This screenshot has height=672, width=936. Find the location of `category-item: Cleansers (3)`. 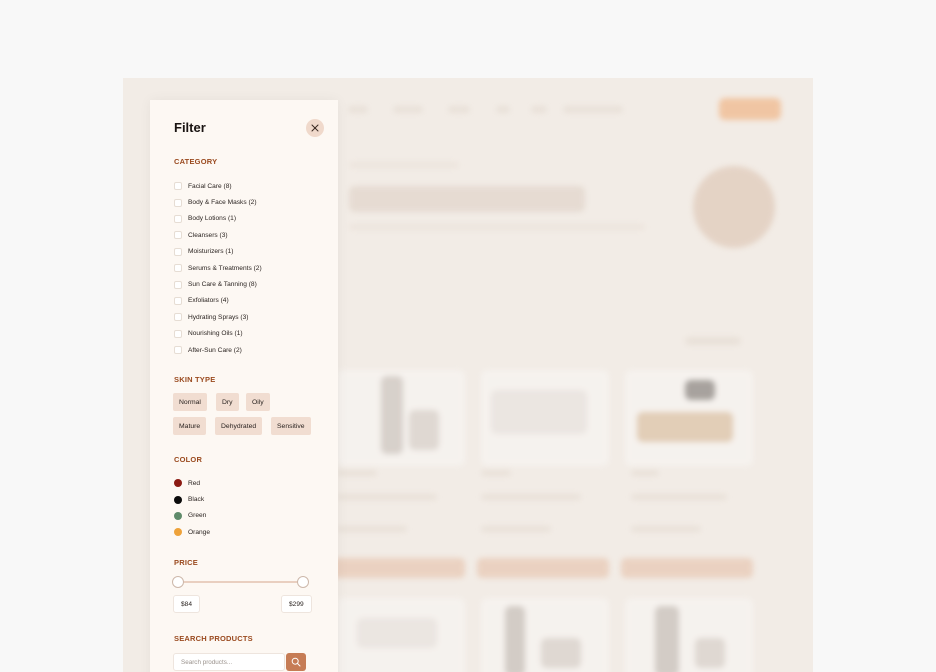

category-item: Cleansers (3) is located at coordinates (218, 235).